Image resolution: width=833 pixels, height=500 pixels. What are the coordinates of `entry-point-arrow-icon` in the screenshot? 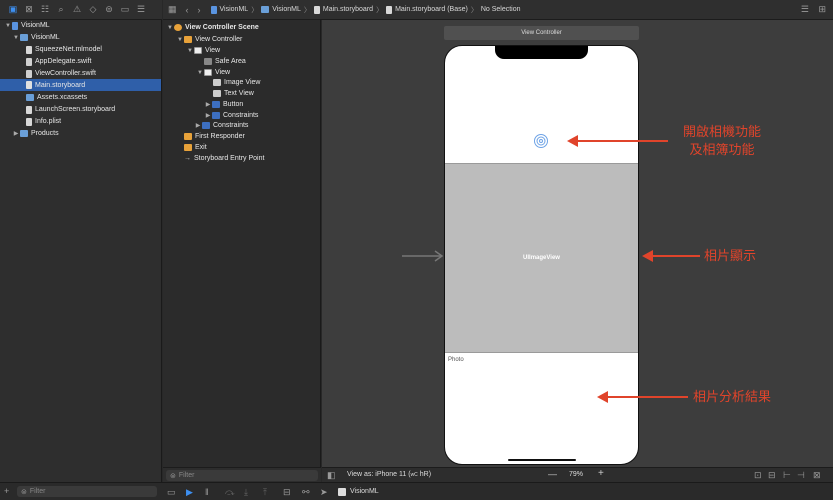 It's located at (423, 256).